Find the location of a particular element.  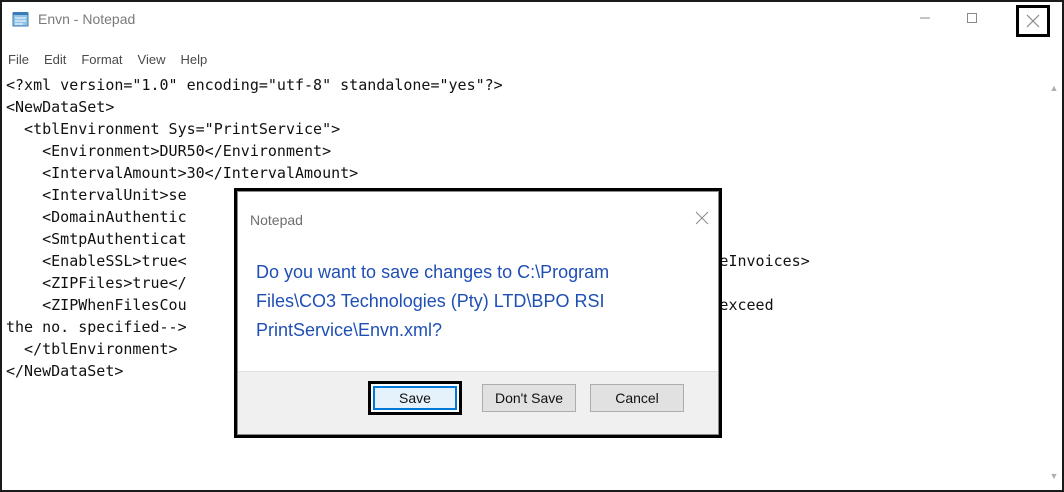

menu-format: Format is located at coordinates (101, 60).